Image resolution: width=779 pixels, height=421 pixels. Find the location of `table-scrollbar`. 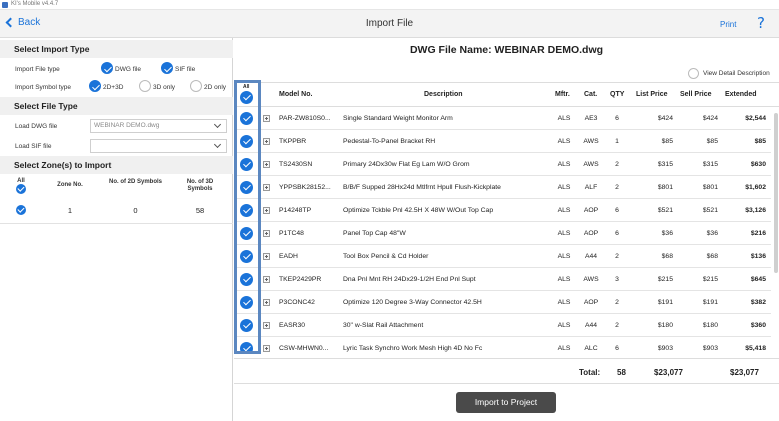

table-scrollbar is located at coordinates (776, 193).